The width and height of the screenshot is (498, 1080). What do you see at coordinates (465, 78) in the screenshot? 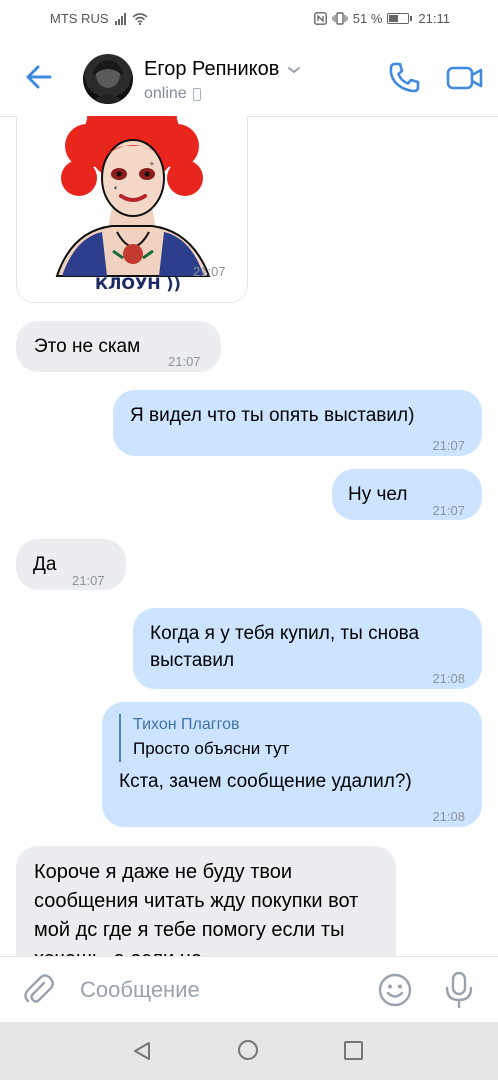
I see `video-camera-icon` at bounding box center [465, 78].